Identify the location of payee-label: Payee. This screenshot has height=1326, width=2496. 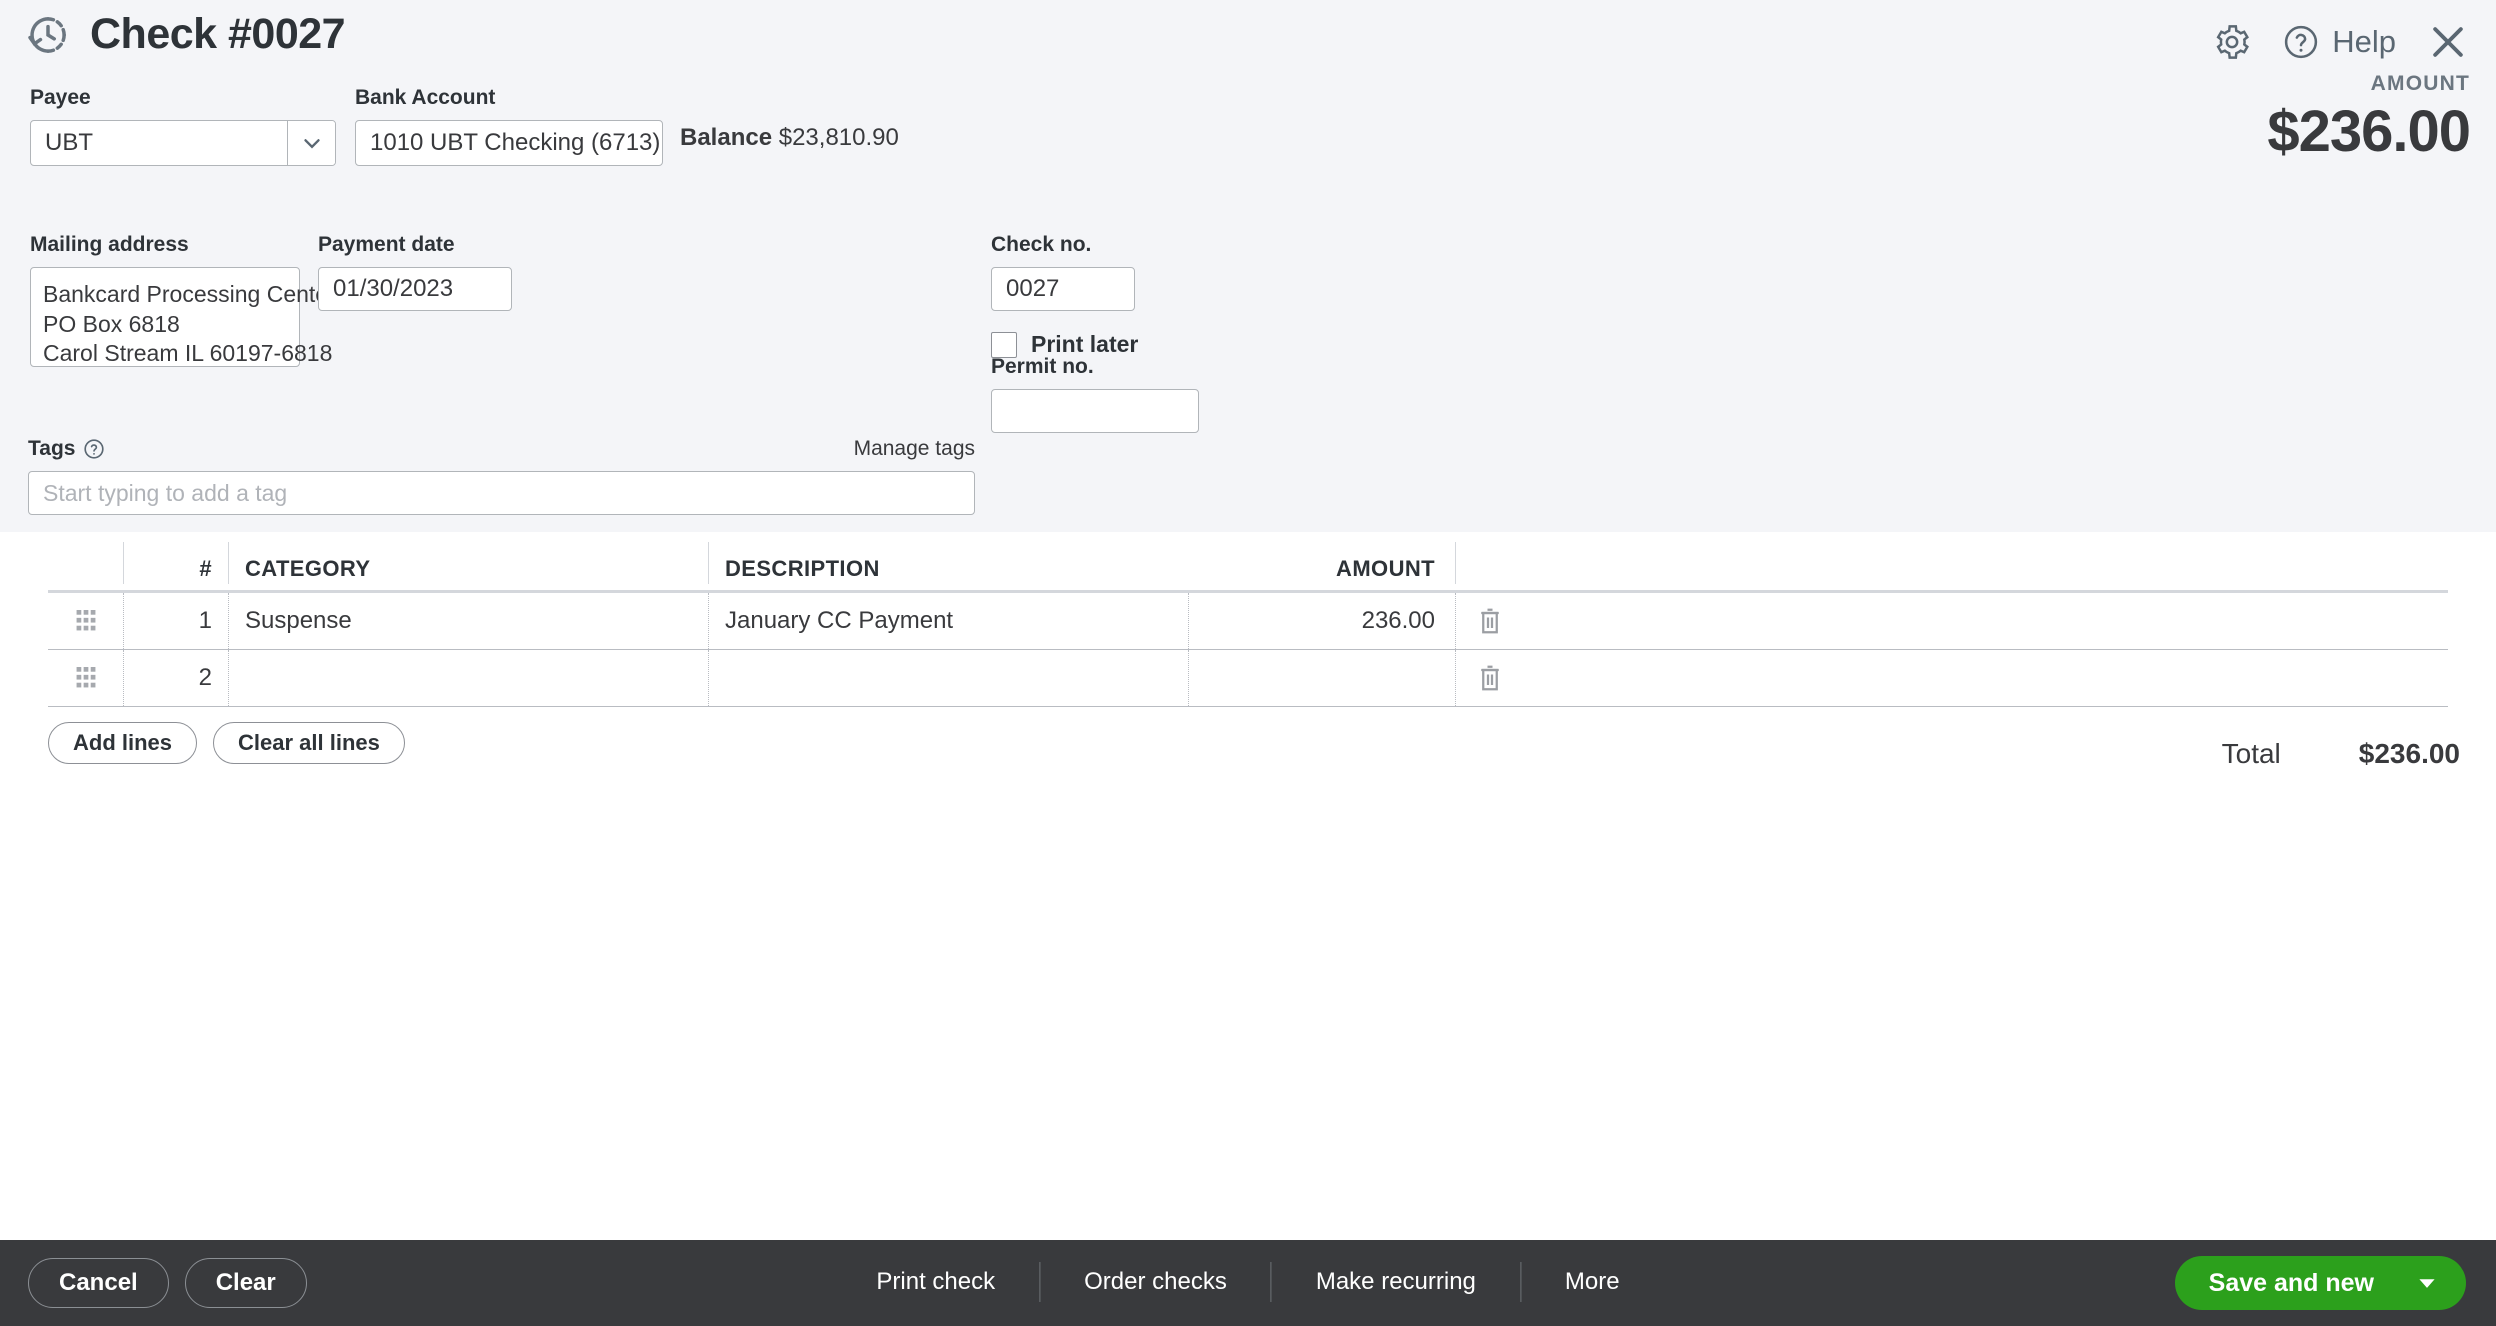
(60, 97).